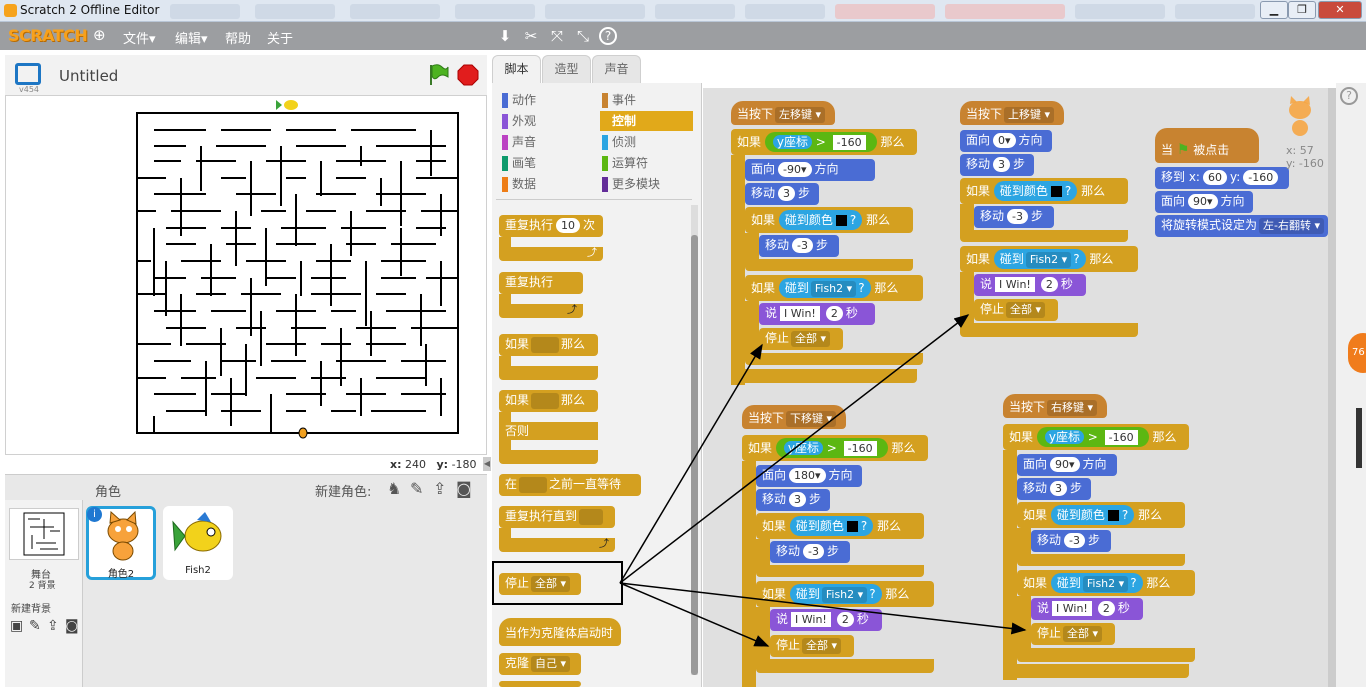 Image resolution: width=1366 pixels, height=687 pixels. What do you see at coordinates (647, 184) in the screenshot?
I see `category-more-blocks: 更多模块` at bounding box center [647, 184].